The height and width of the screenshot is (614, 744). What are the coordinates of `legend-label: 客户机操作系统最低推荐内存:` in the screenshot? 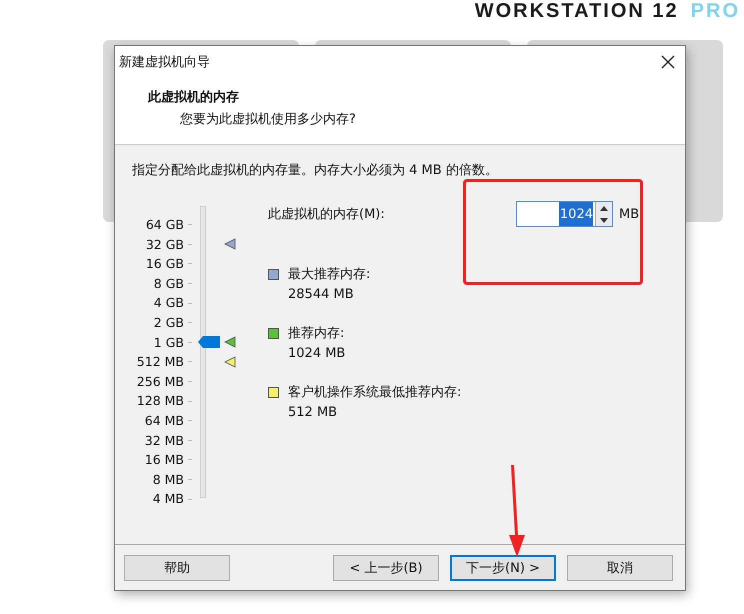 It's located at (375, 392).